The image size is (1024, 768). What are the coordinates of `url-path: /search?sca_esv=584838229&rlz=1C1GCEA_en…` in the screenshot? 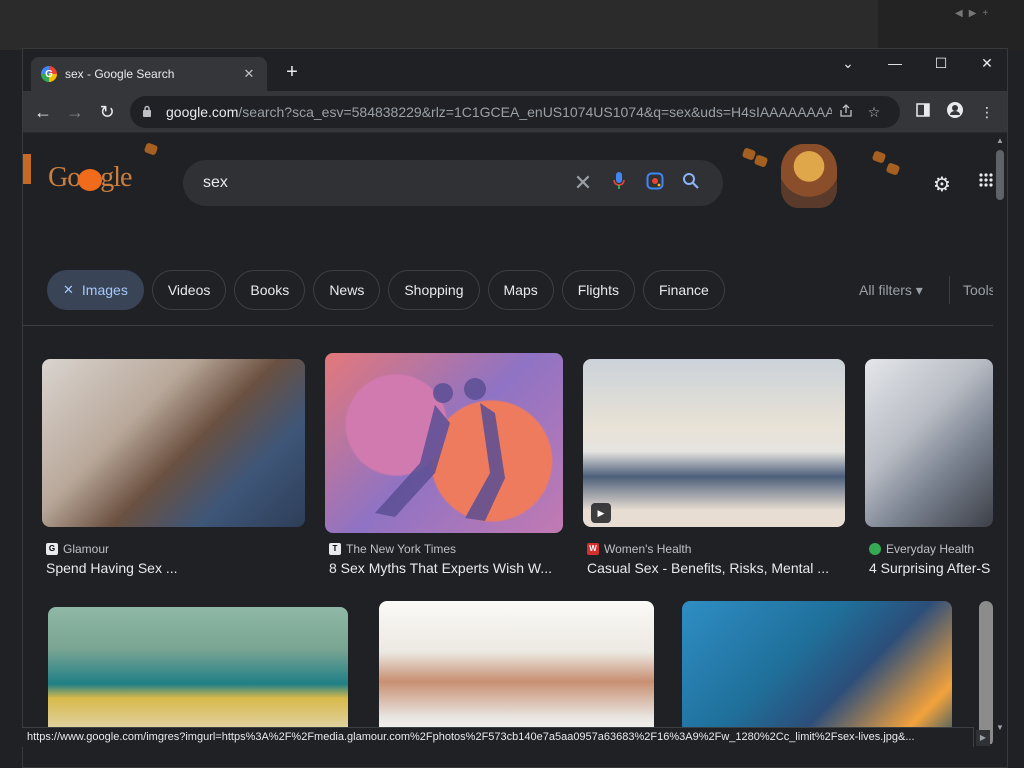 It's located at (535, 112).